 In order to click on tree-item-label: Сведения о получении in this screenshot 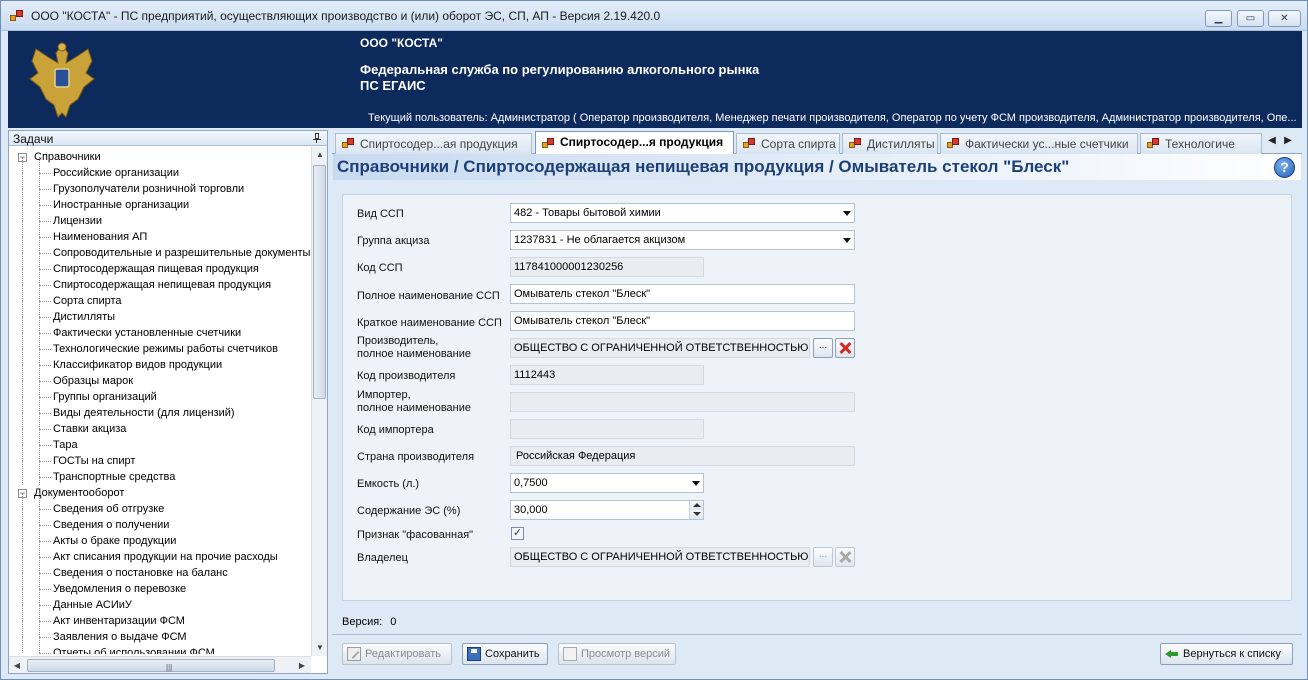, I will do `click(111, 525)`.